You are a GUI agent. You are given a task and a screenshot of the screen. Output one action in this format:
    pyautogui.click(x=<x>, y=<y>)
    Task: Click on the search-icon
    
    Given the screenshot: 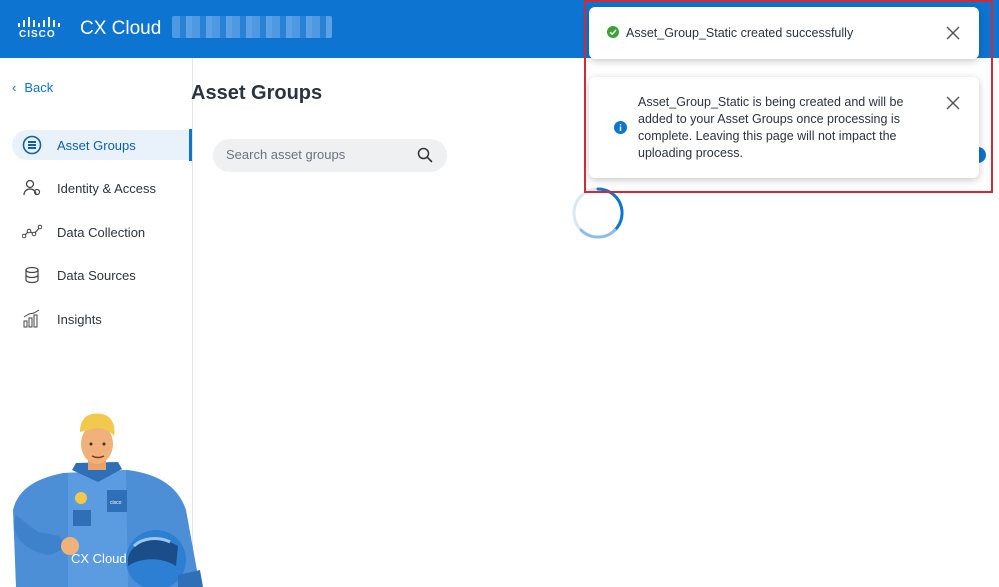 What is the action you would take?
    pyautogui.click(x=425, y=155)
    